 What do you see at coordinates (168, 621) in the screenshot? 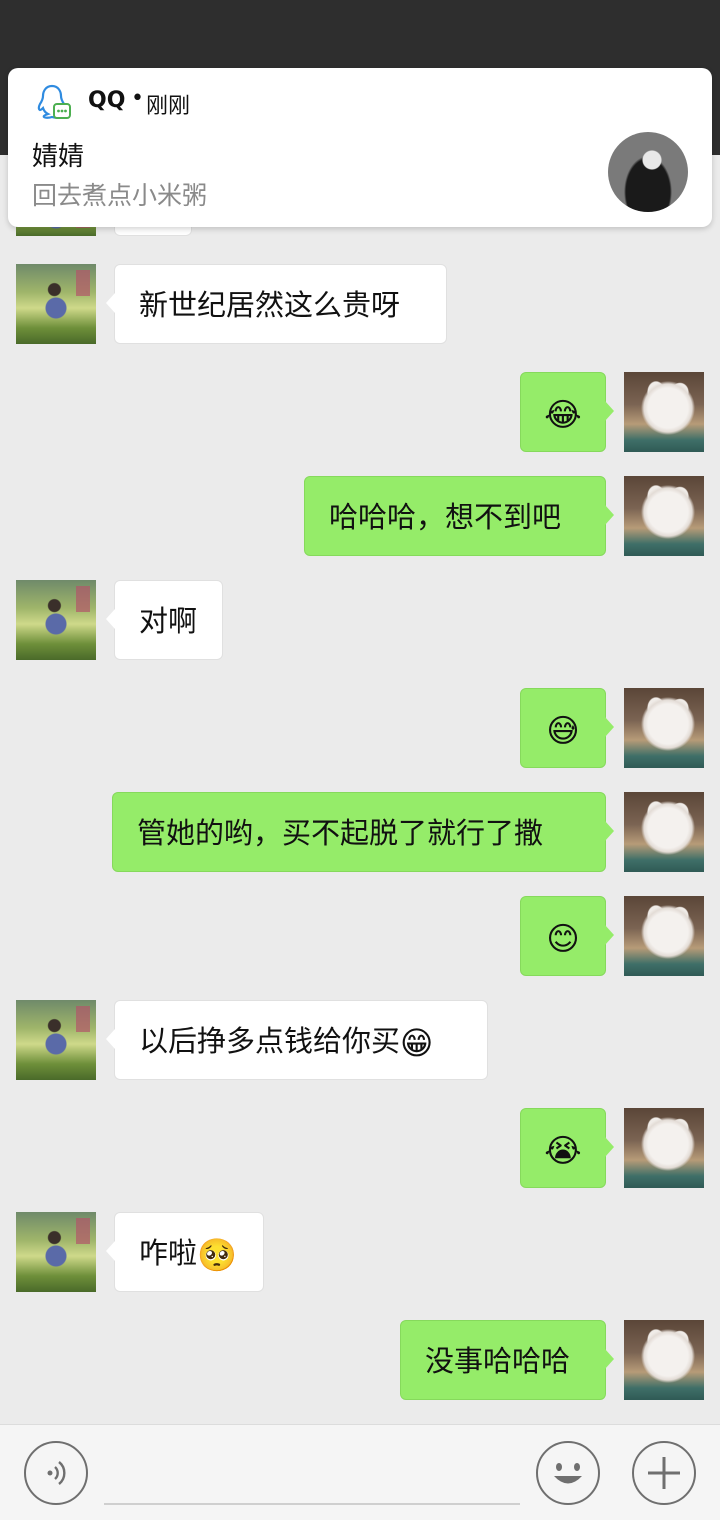
I see `message-text: 对啊` at bounding box center [168, 621].